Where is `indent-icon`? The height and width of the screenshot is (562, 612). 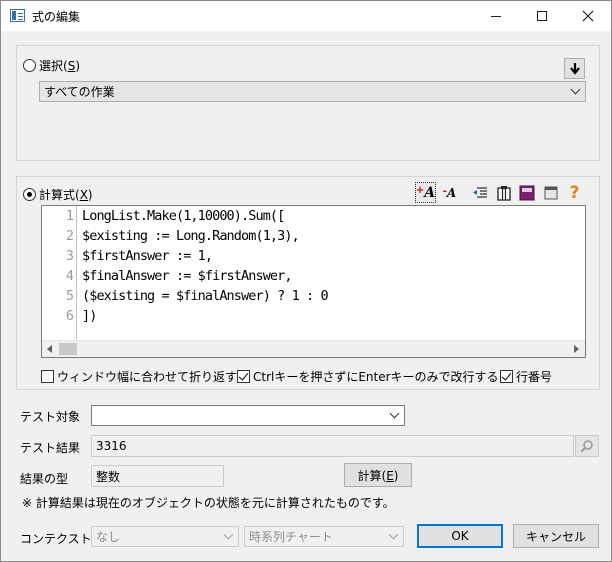
indent-icon is located at coordinates (479, 192).